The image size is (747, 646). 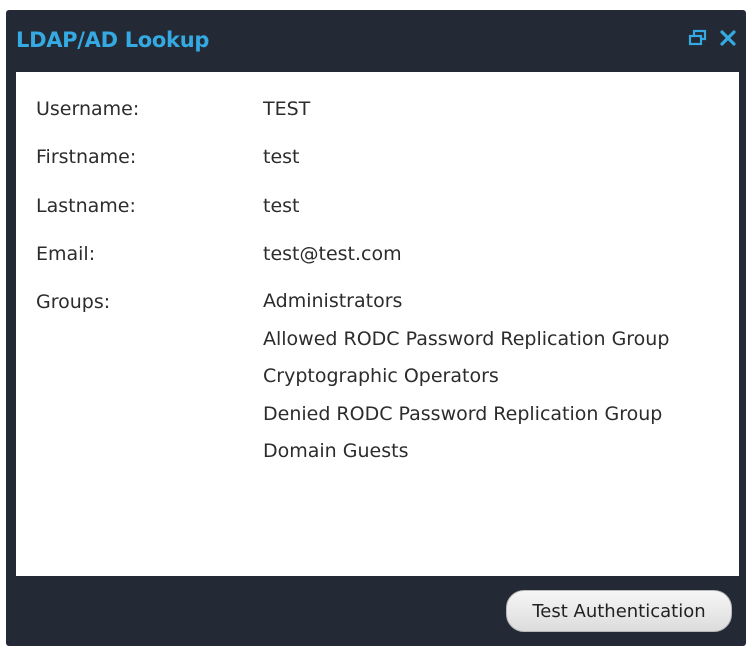 I want to click on email-value: test@test.com, so click(x=332, y=254).